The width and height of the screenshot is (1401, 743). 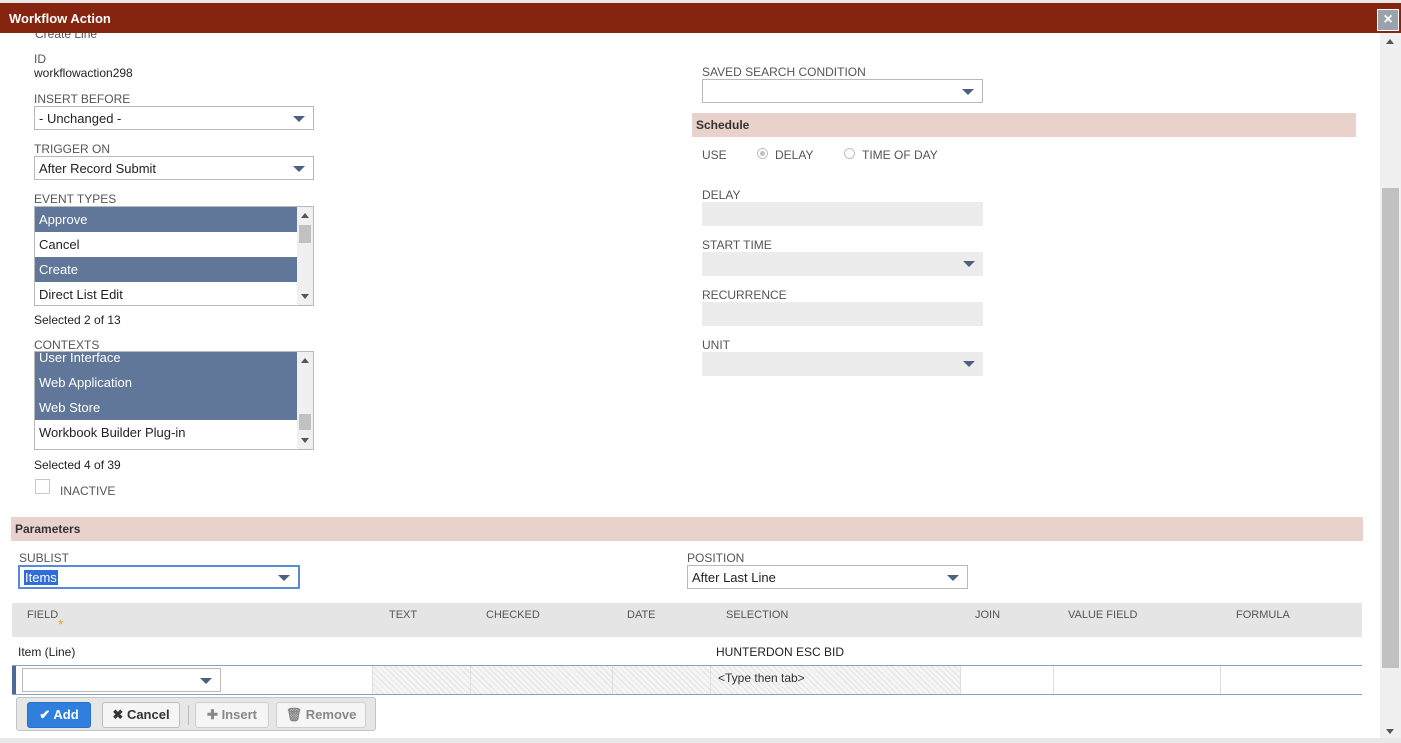 What do you see at coordinates (661, 680) in the screenshot?
I see `date-cell-disabled` at bounding box center [661, 680].